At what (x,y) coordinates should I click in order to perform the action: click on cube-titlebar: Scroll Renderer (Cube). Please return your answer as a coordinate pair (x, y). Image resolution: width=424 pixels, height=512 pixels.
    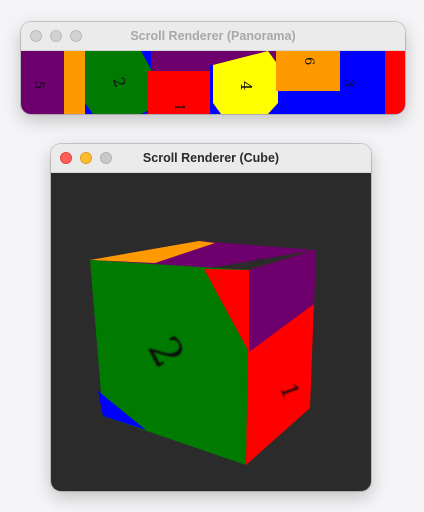
    Looking at the image, I should click on (211, 158).